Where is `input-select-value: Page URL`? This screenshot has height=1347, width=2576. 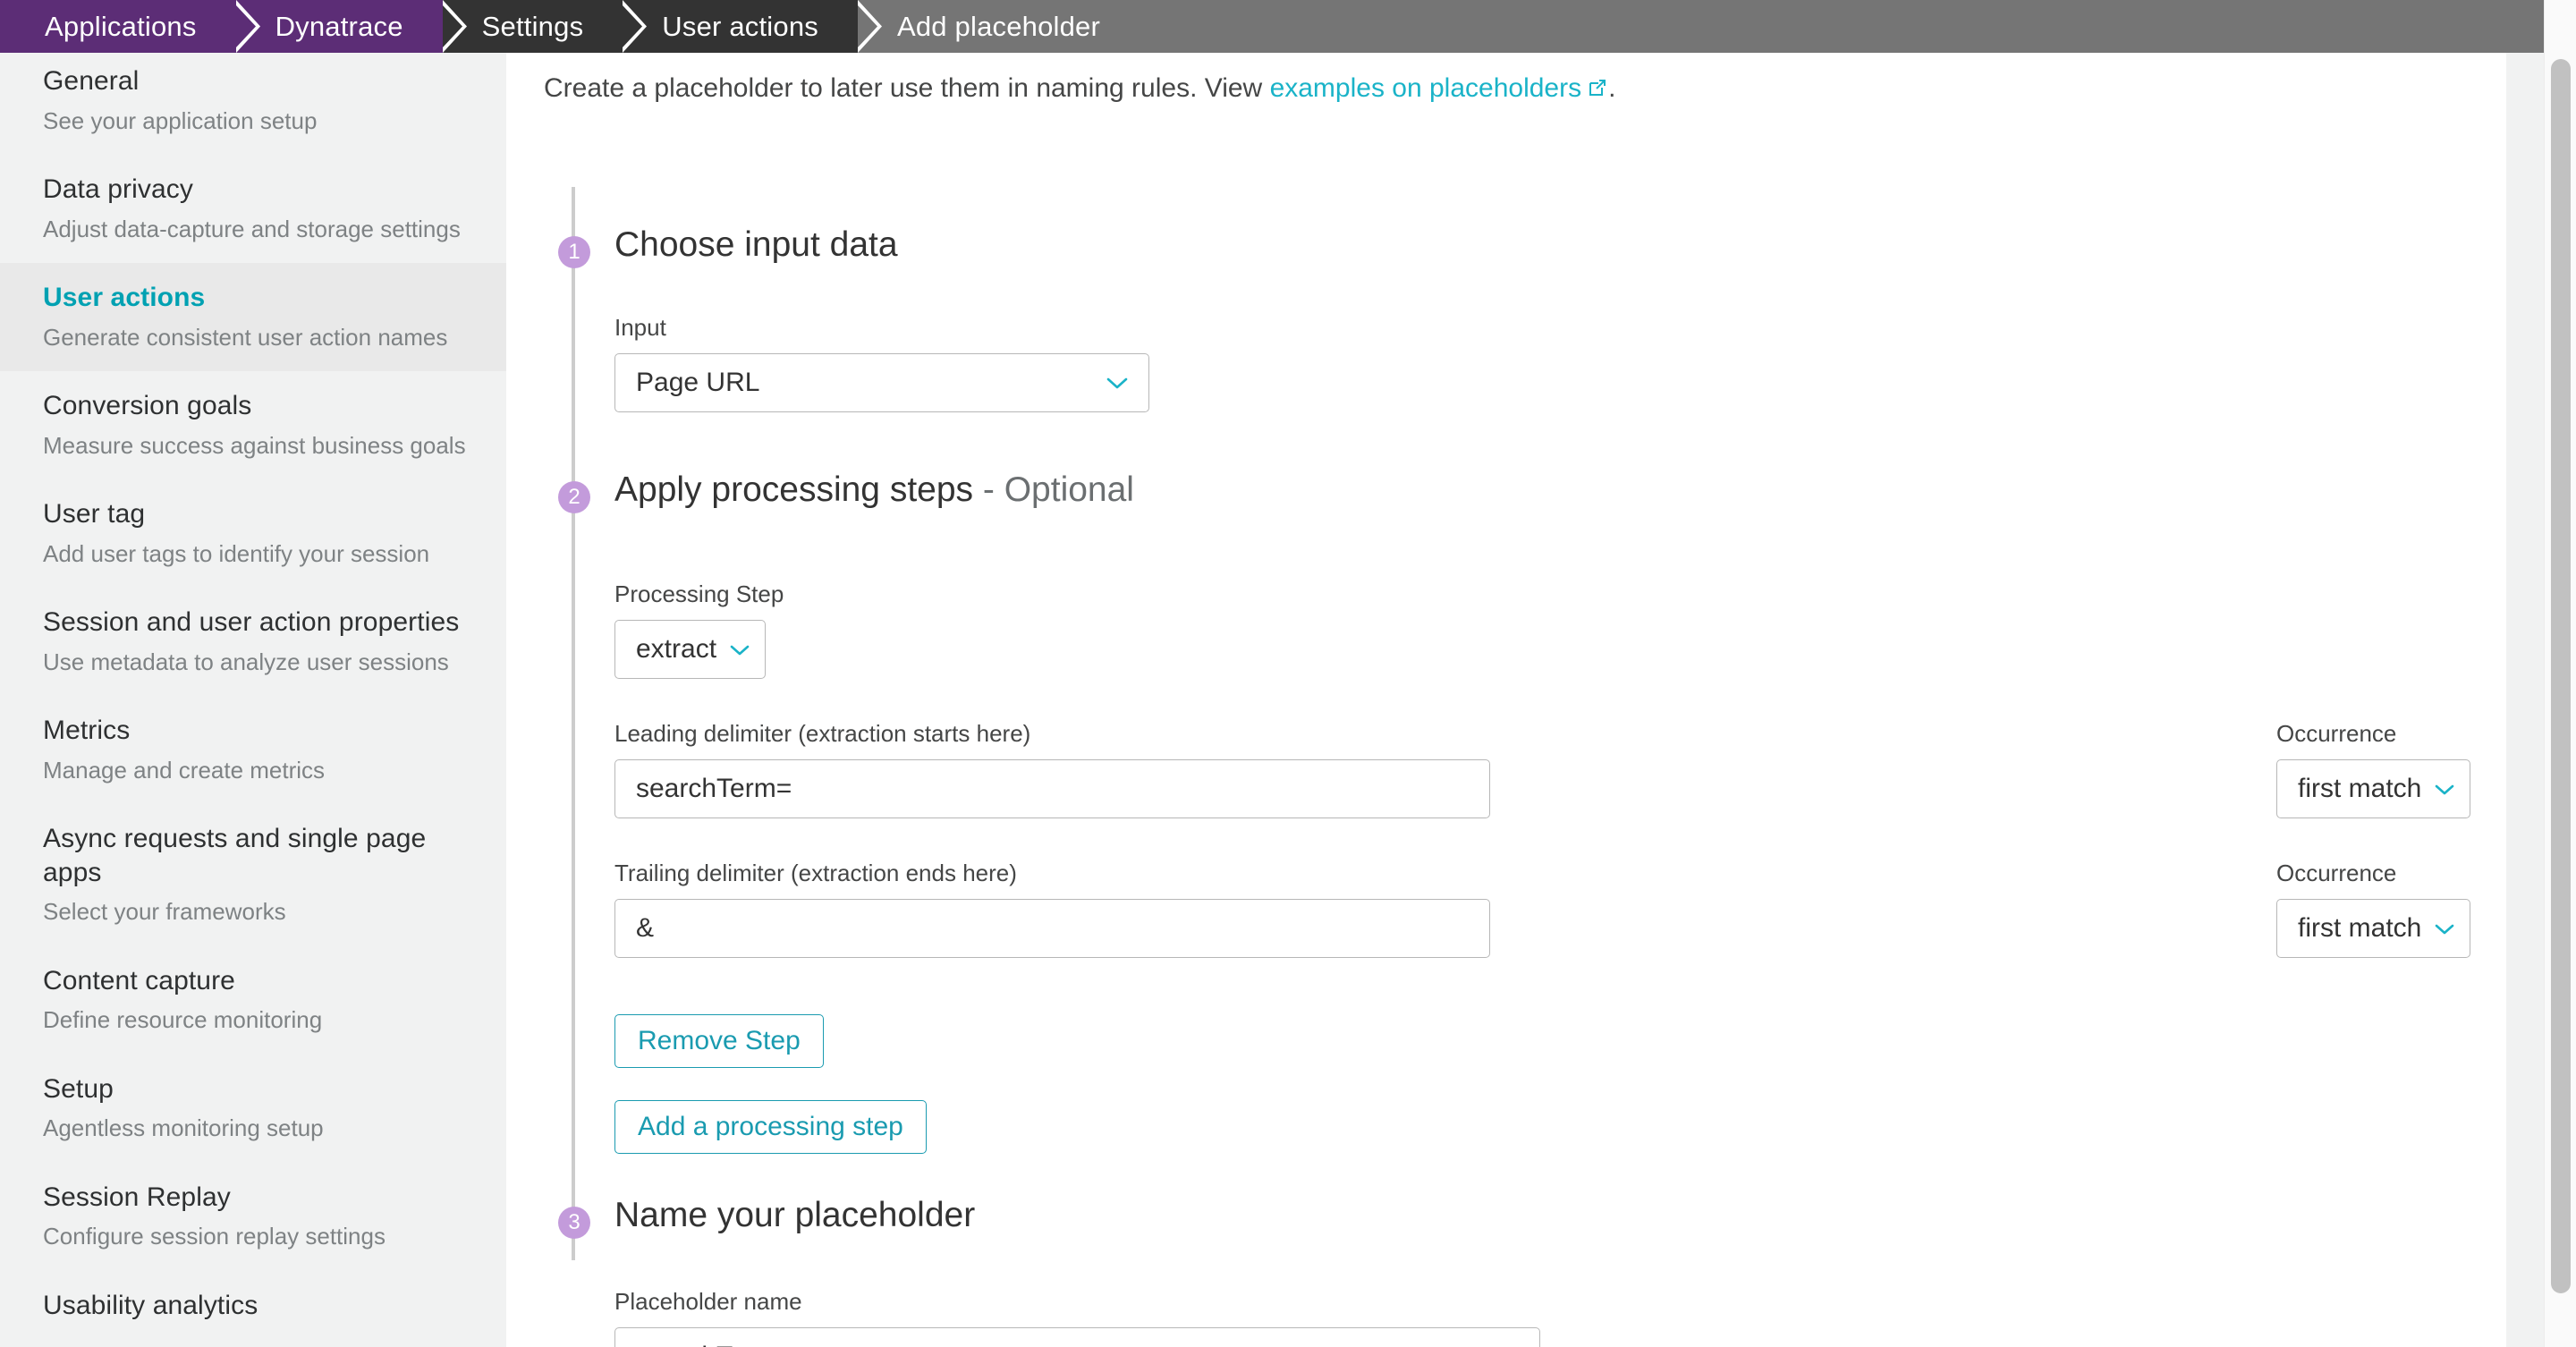
input-select-value: Page URL is located at coordinates (698, 382).